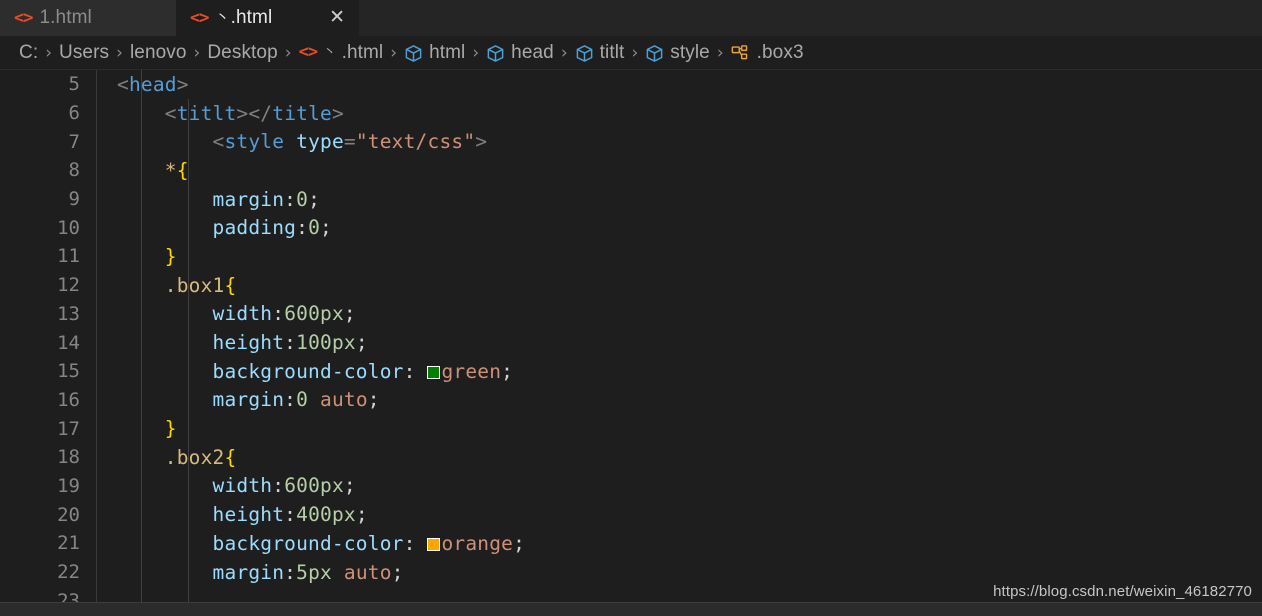 The image size is (1262, 616). I want to click on breadcrumb-item-box3: .box3, so click(767, 53).